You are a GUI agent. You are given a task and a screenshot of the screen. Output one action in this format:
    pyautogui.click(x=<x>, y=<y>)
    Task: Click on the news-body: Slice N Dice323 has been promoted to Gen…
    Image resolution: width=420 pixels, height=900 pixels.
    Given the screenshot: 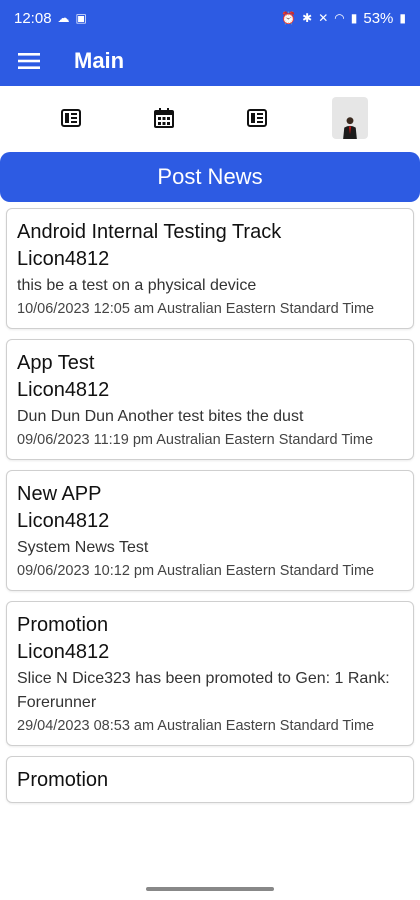 What is the action you would take?
    pyautogui.click(x=203, y=690)
    